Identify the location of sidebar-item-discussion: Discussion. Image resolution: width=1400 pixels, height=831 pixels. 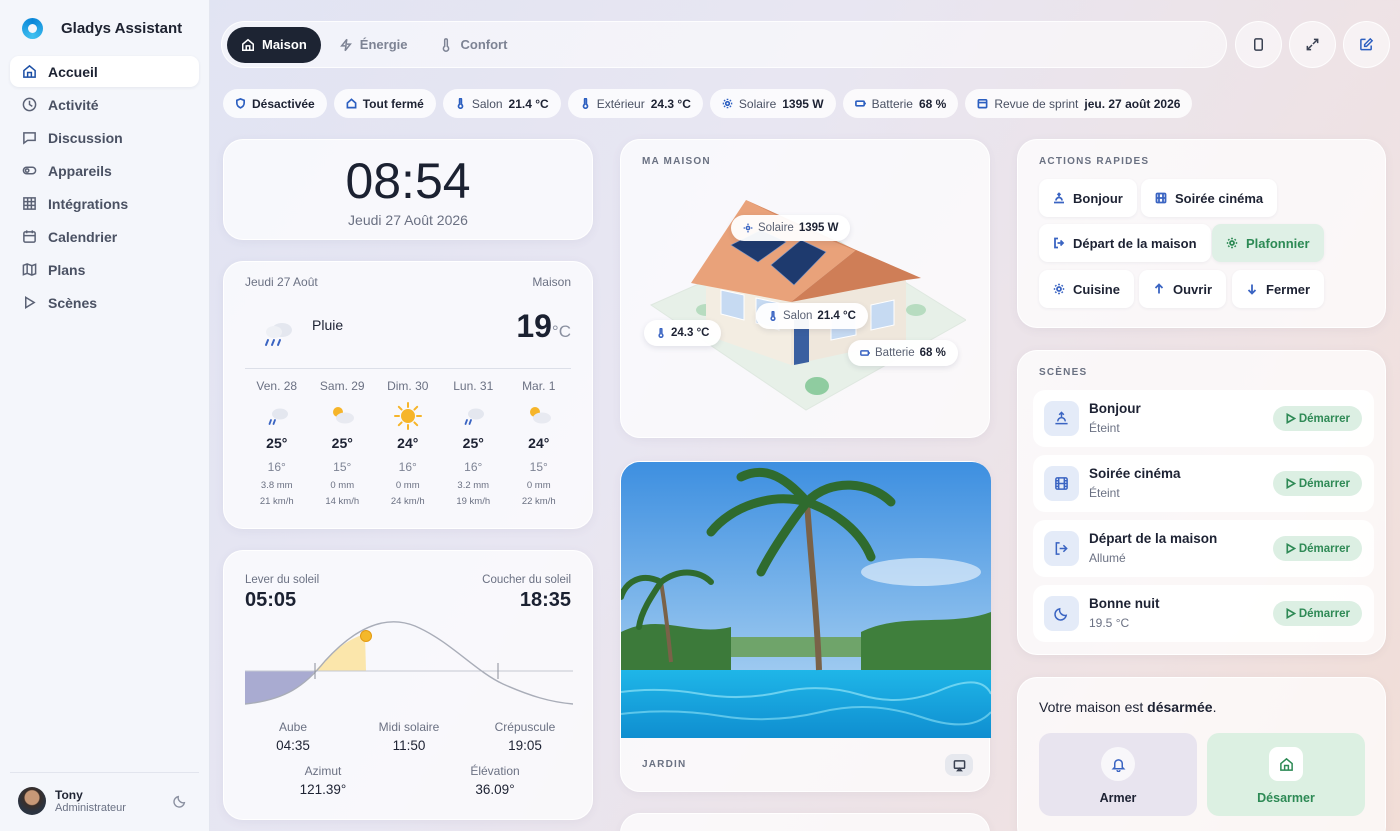
(104, 137).